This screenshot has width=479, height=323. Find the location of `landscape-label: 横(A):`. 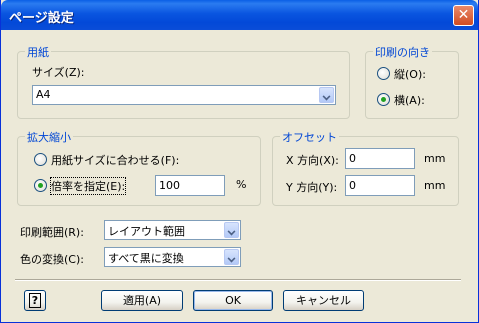

landscape-label: 横(A): is located at coordinates (409, 100).